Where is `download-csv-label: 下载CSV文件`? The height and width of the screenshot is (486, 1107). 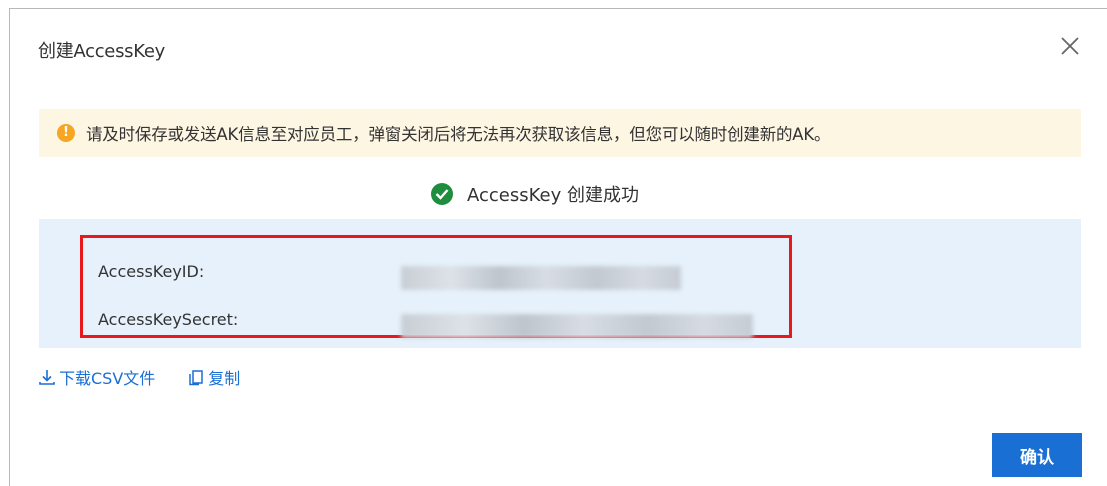 download-csv-label: 下载CSV文件 is located at coordinates (107, 378).